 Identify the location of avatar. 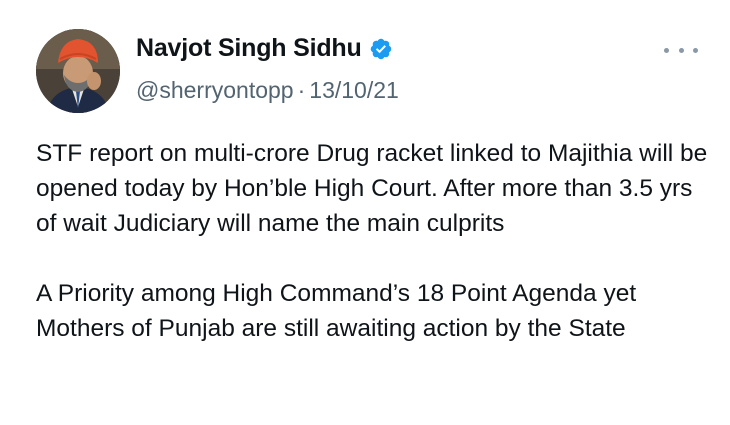
(78, 71).